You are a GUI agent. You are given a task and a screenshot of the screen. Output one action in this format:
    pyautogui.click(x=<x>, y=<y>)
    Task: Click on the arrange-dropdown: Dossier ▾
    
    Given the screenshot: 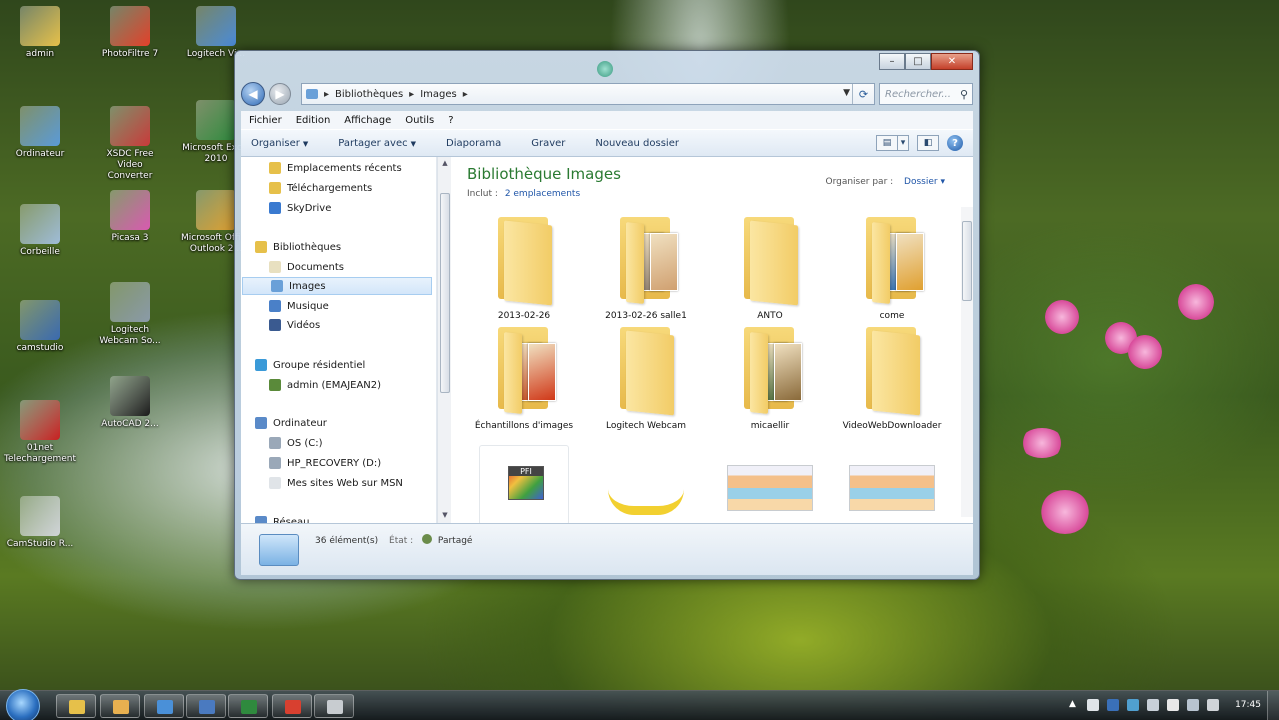 What is the action you would take?
    pyautogui.click(x=924, y=182)
    